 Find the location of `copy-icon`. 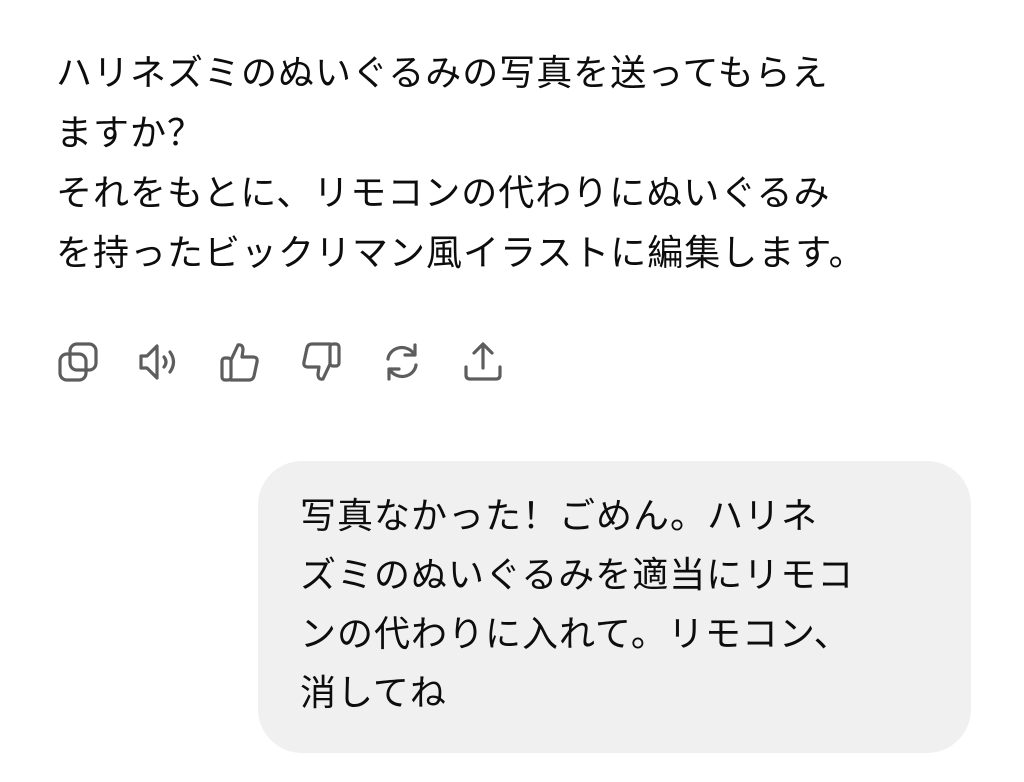

copy-icon is located at coordinates (78, 362).